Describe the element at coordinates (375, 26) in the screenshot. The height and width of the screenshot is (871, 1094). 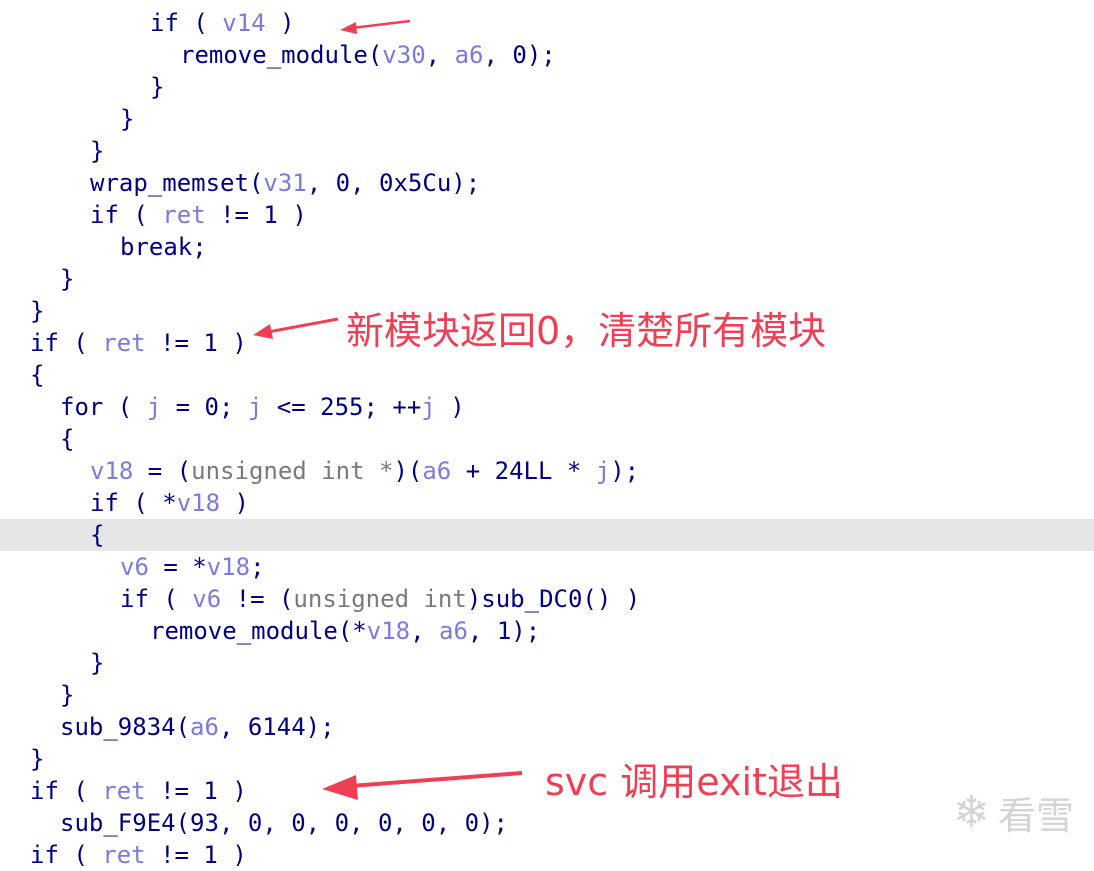
I see `arrow-to-if-v14` at that location.